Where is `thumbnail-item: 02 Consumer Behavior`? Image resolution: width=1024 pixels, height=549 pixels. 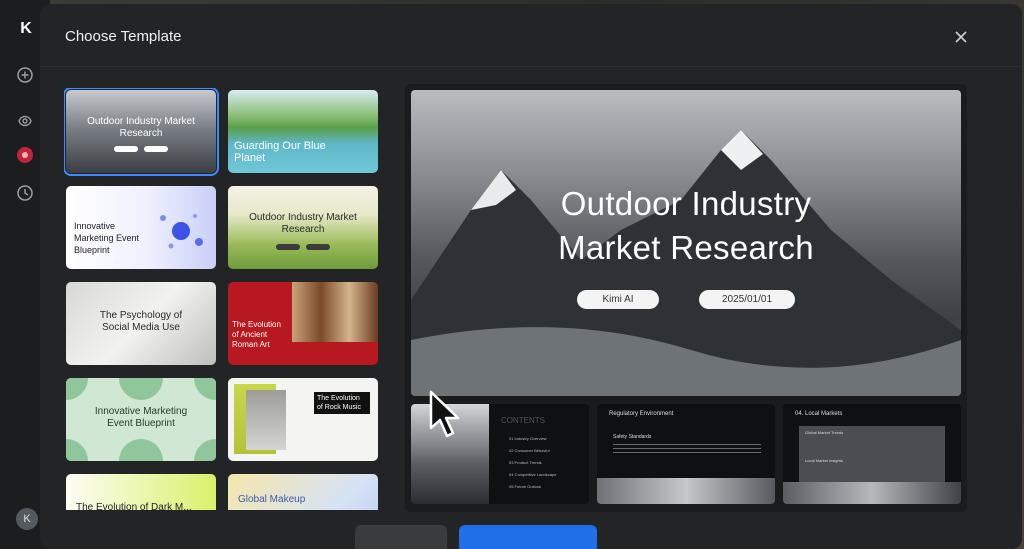 thumbnail-item: 02 Consumer Behavior is located at coordinates (529, 450).